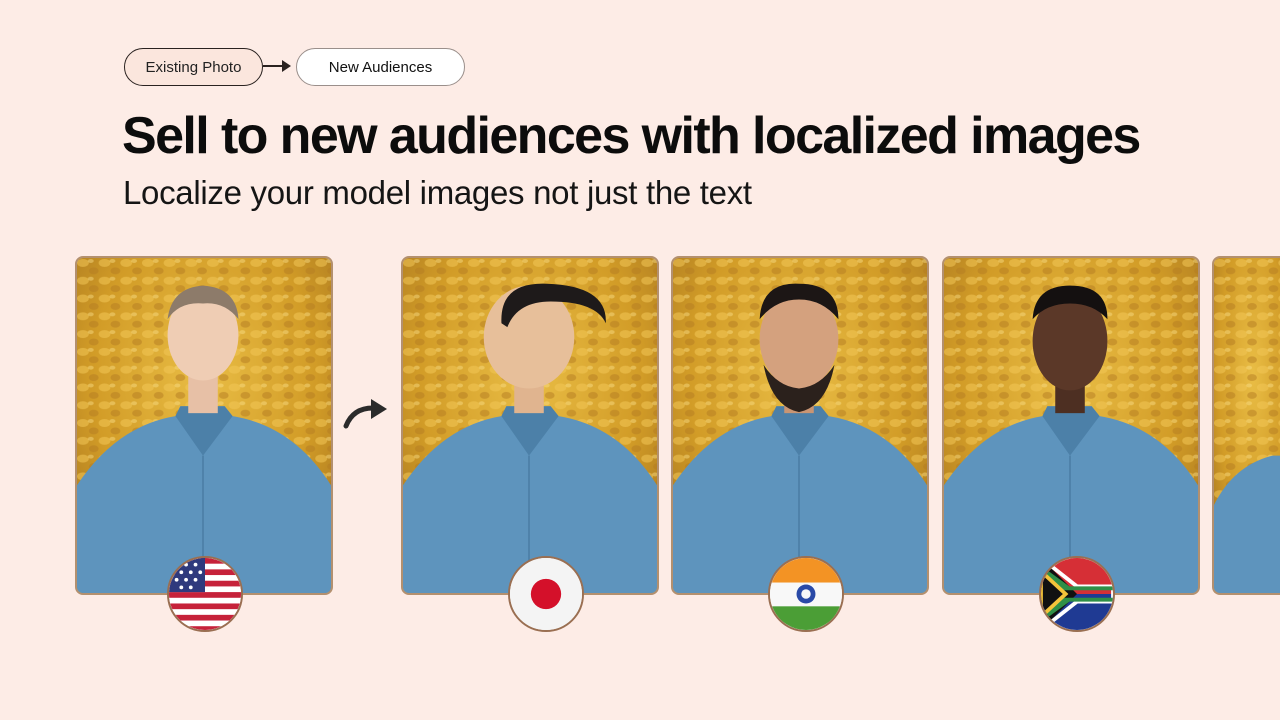 This screenshot has width=1280, height=720. I want to click on original-photo-card, so click(204, 425).